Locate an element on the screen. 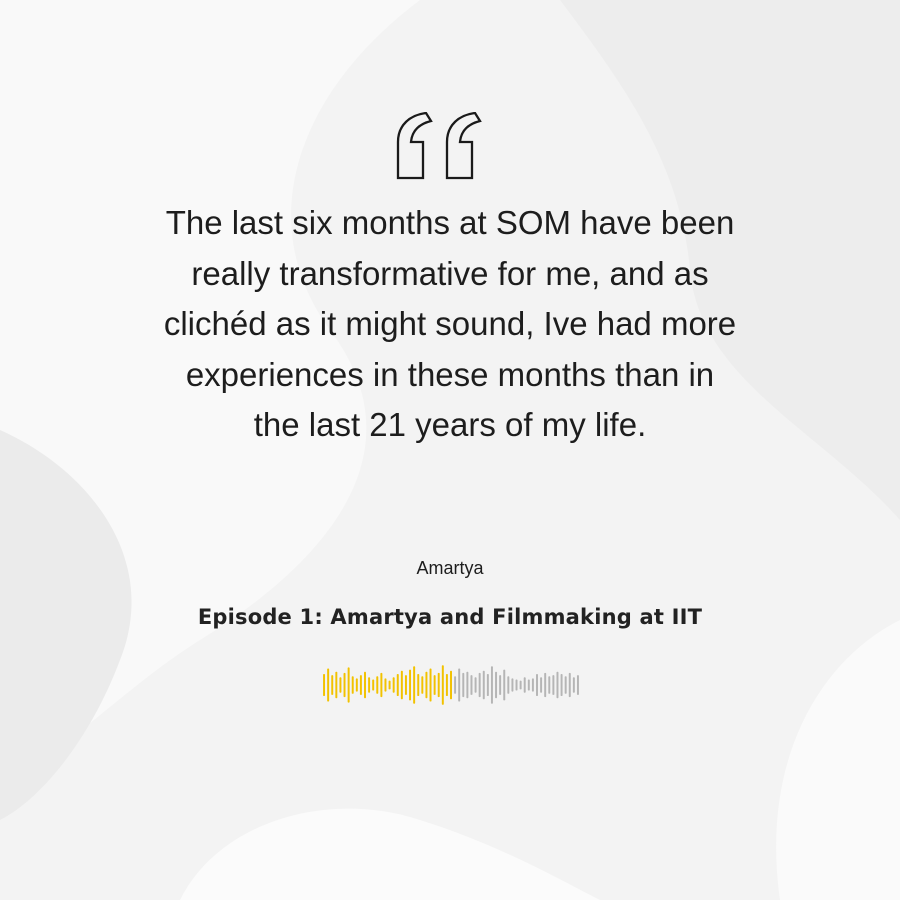 This screenshot has height=900, width=900. quote-line: clichéd as it might sound, Ive had more is located at coordinates (450, 323).